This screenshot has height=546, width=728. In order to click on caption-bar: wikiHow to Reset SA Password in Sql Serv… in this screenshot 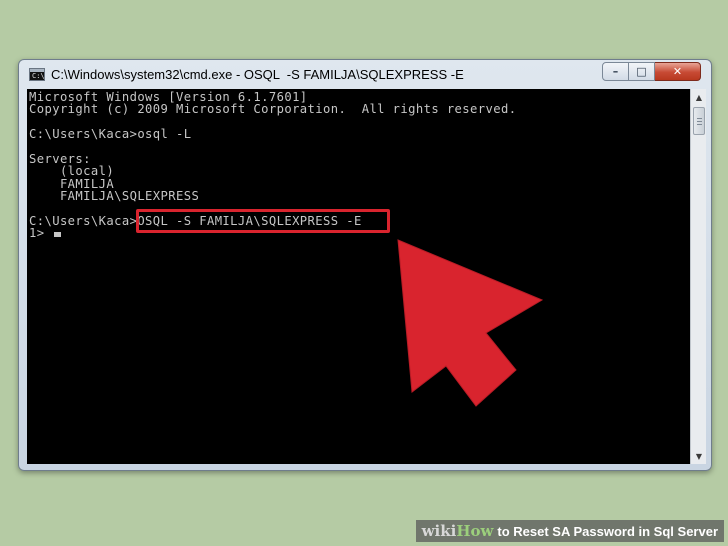, I will do `click(569, 531)`.